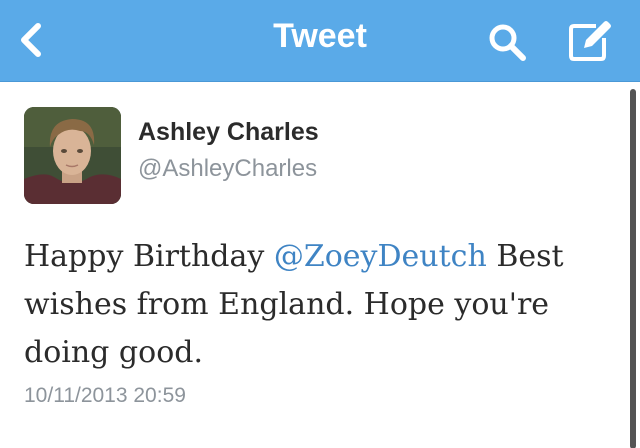 The width and height of the screenshot is (640, 448). What do you see at coordinates (633, 268) in the screenshot?
I see `scrollbar` at bounding box center [633, 268].